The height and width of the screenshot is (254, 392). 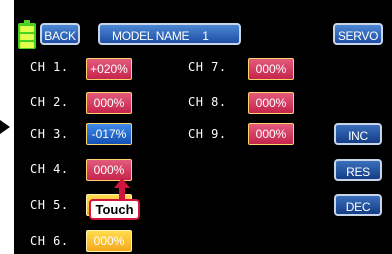 What do you see at coordinates (207, 102) in the screenshot?
I see `ch8-label: CH 8.` at bounding box center [207, 102].